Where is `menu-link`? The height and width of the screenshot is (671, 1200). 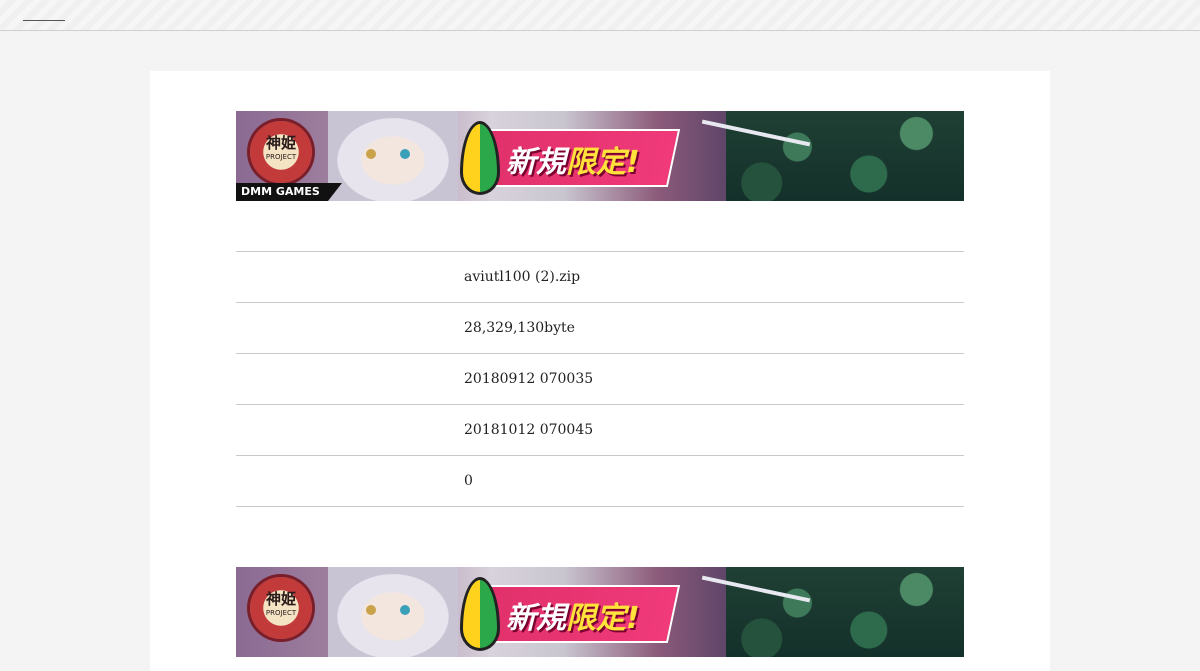 menu-link is located at coordinates (44, 20).